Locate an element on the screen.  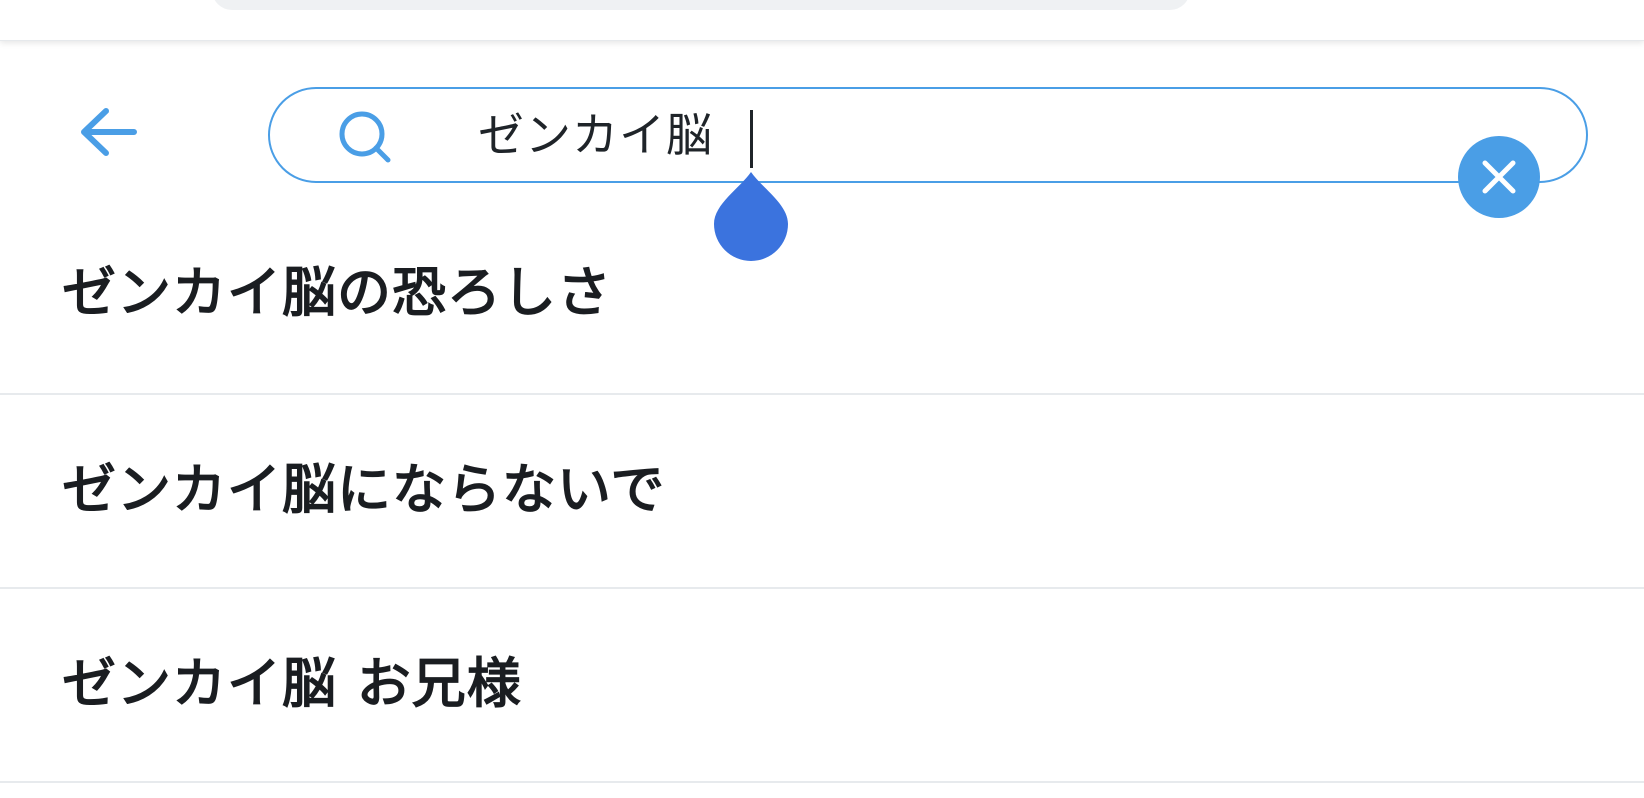
search-icon is located at coordinates (365, 137).